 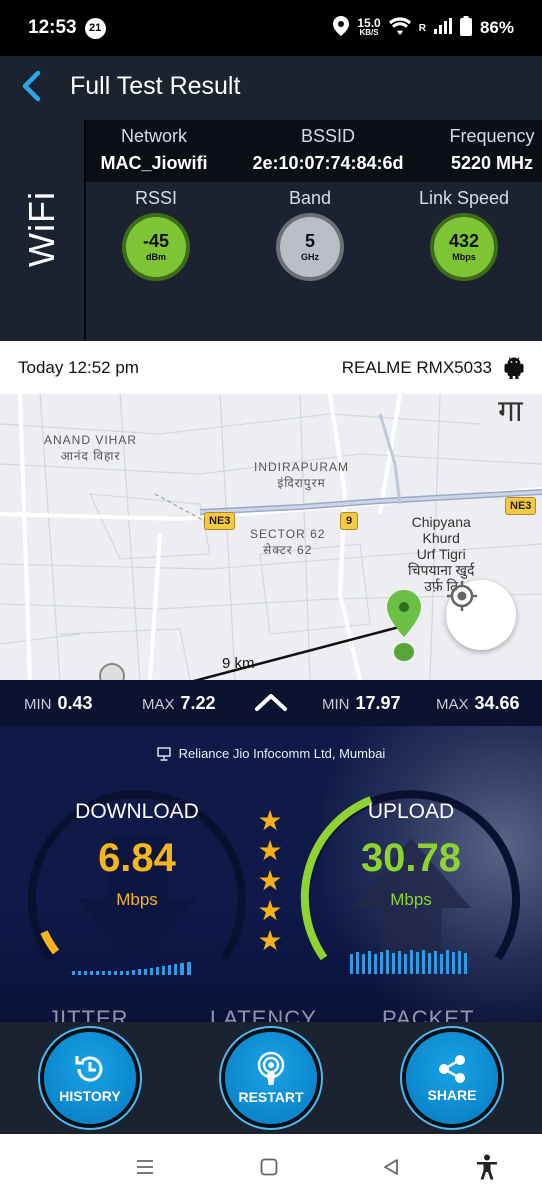 I want to click on jitter-label: JITTER, so click(x=88, y=1014).